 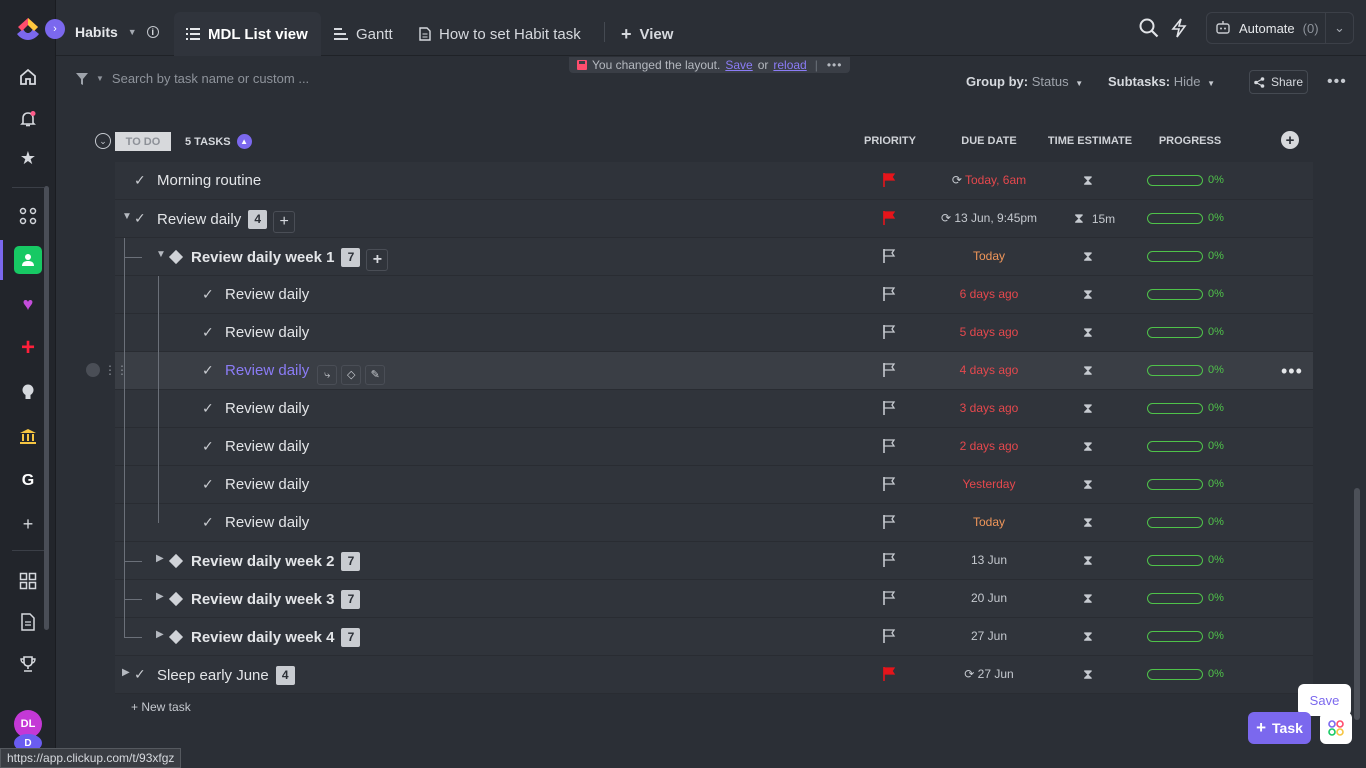 What do you see at coordinates (28, 216) in the screenshot?
I see `spaces-grid-icon` at bounding box center [28, 216].